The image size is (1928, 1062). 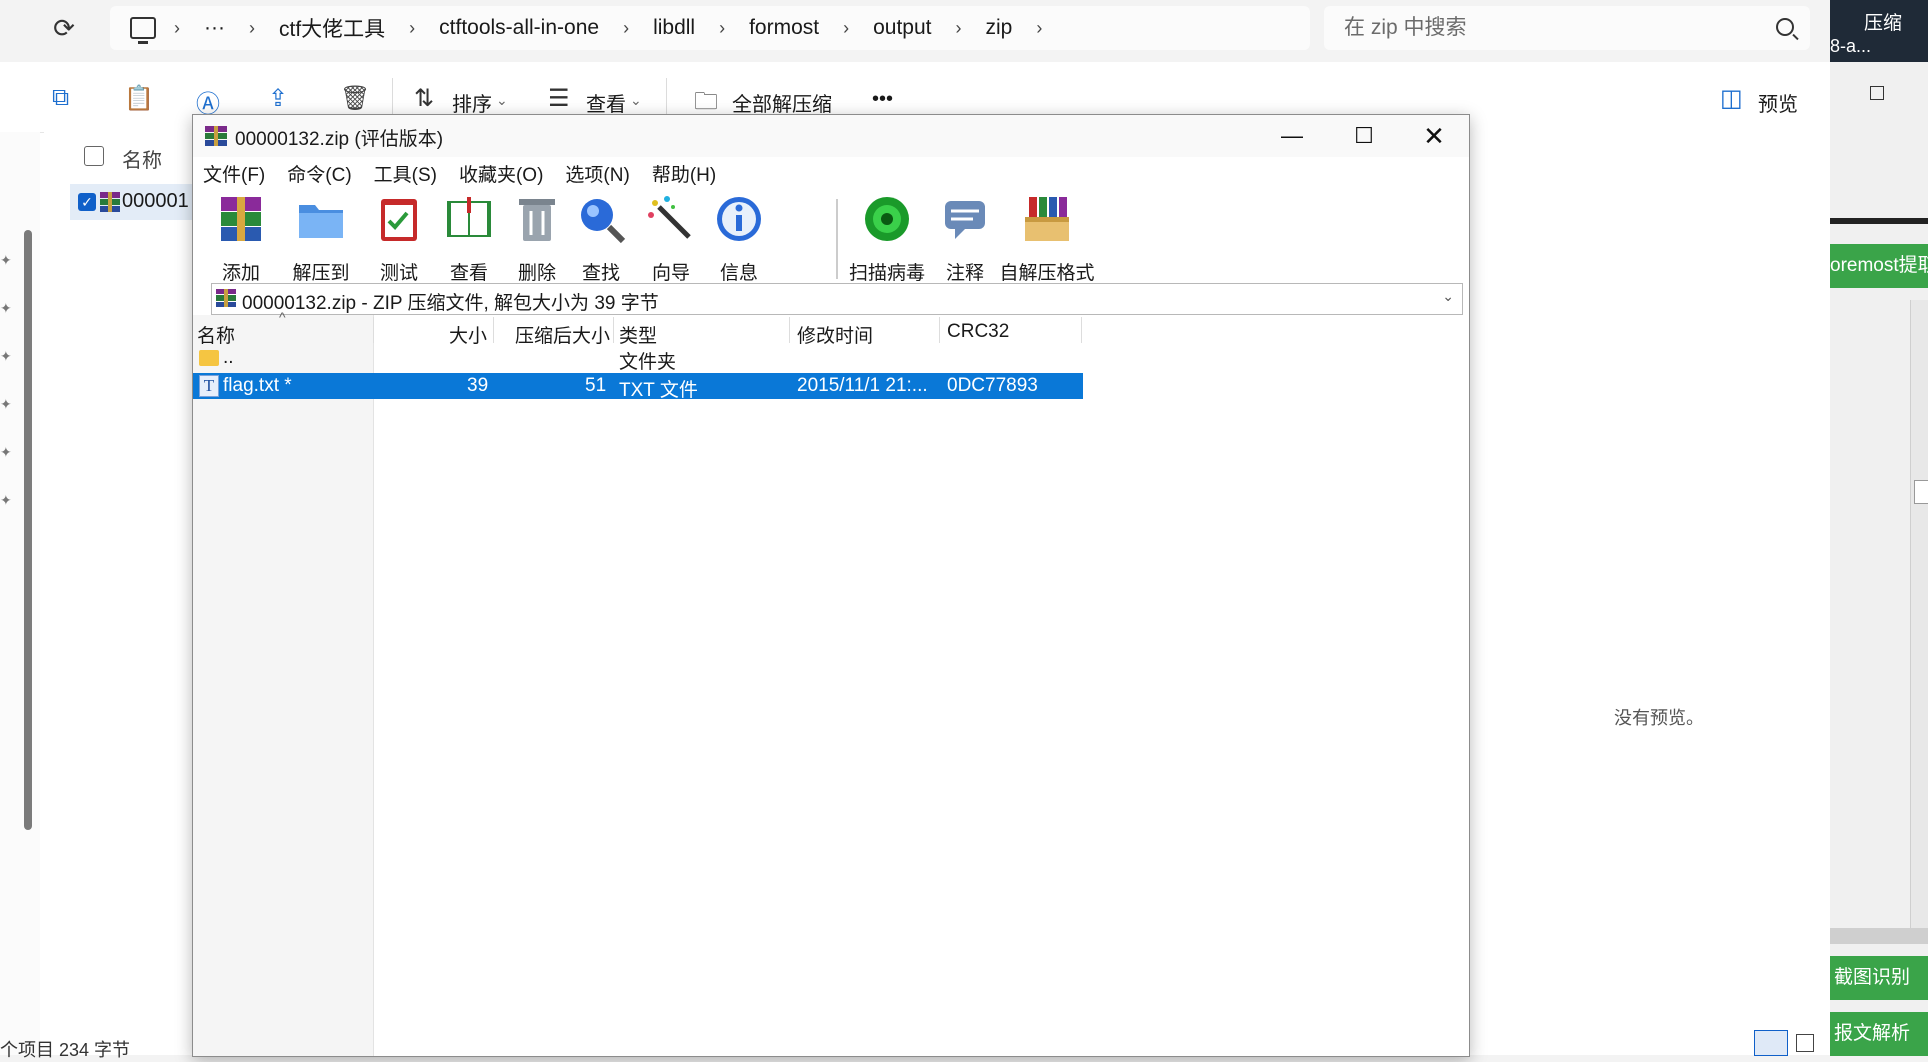 I want to click on scrollbar-thumb, so click(x=1921, y=492).